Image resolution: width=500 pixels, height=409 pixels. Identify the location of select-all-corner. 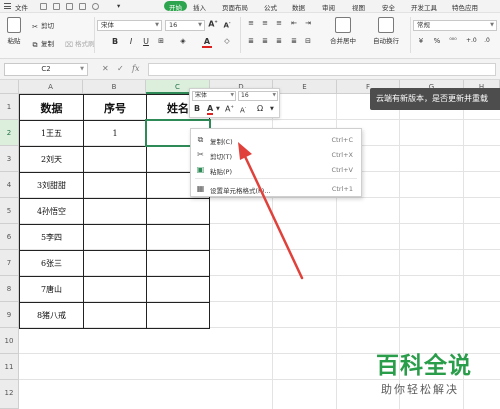
(9, 87).